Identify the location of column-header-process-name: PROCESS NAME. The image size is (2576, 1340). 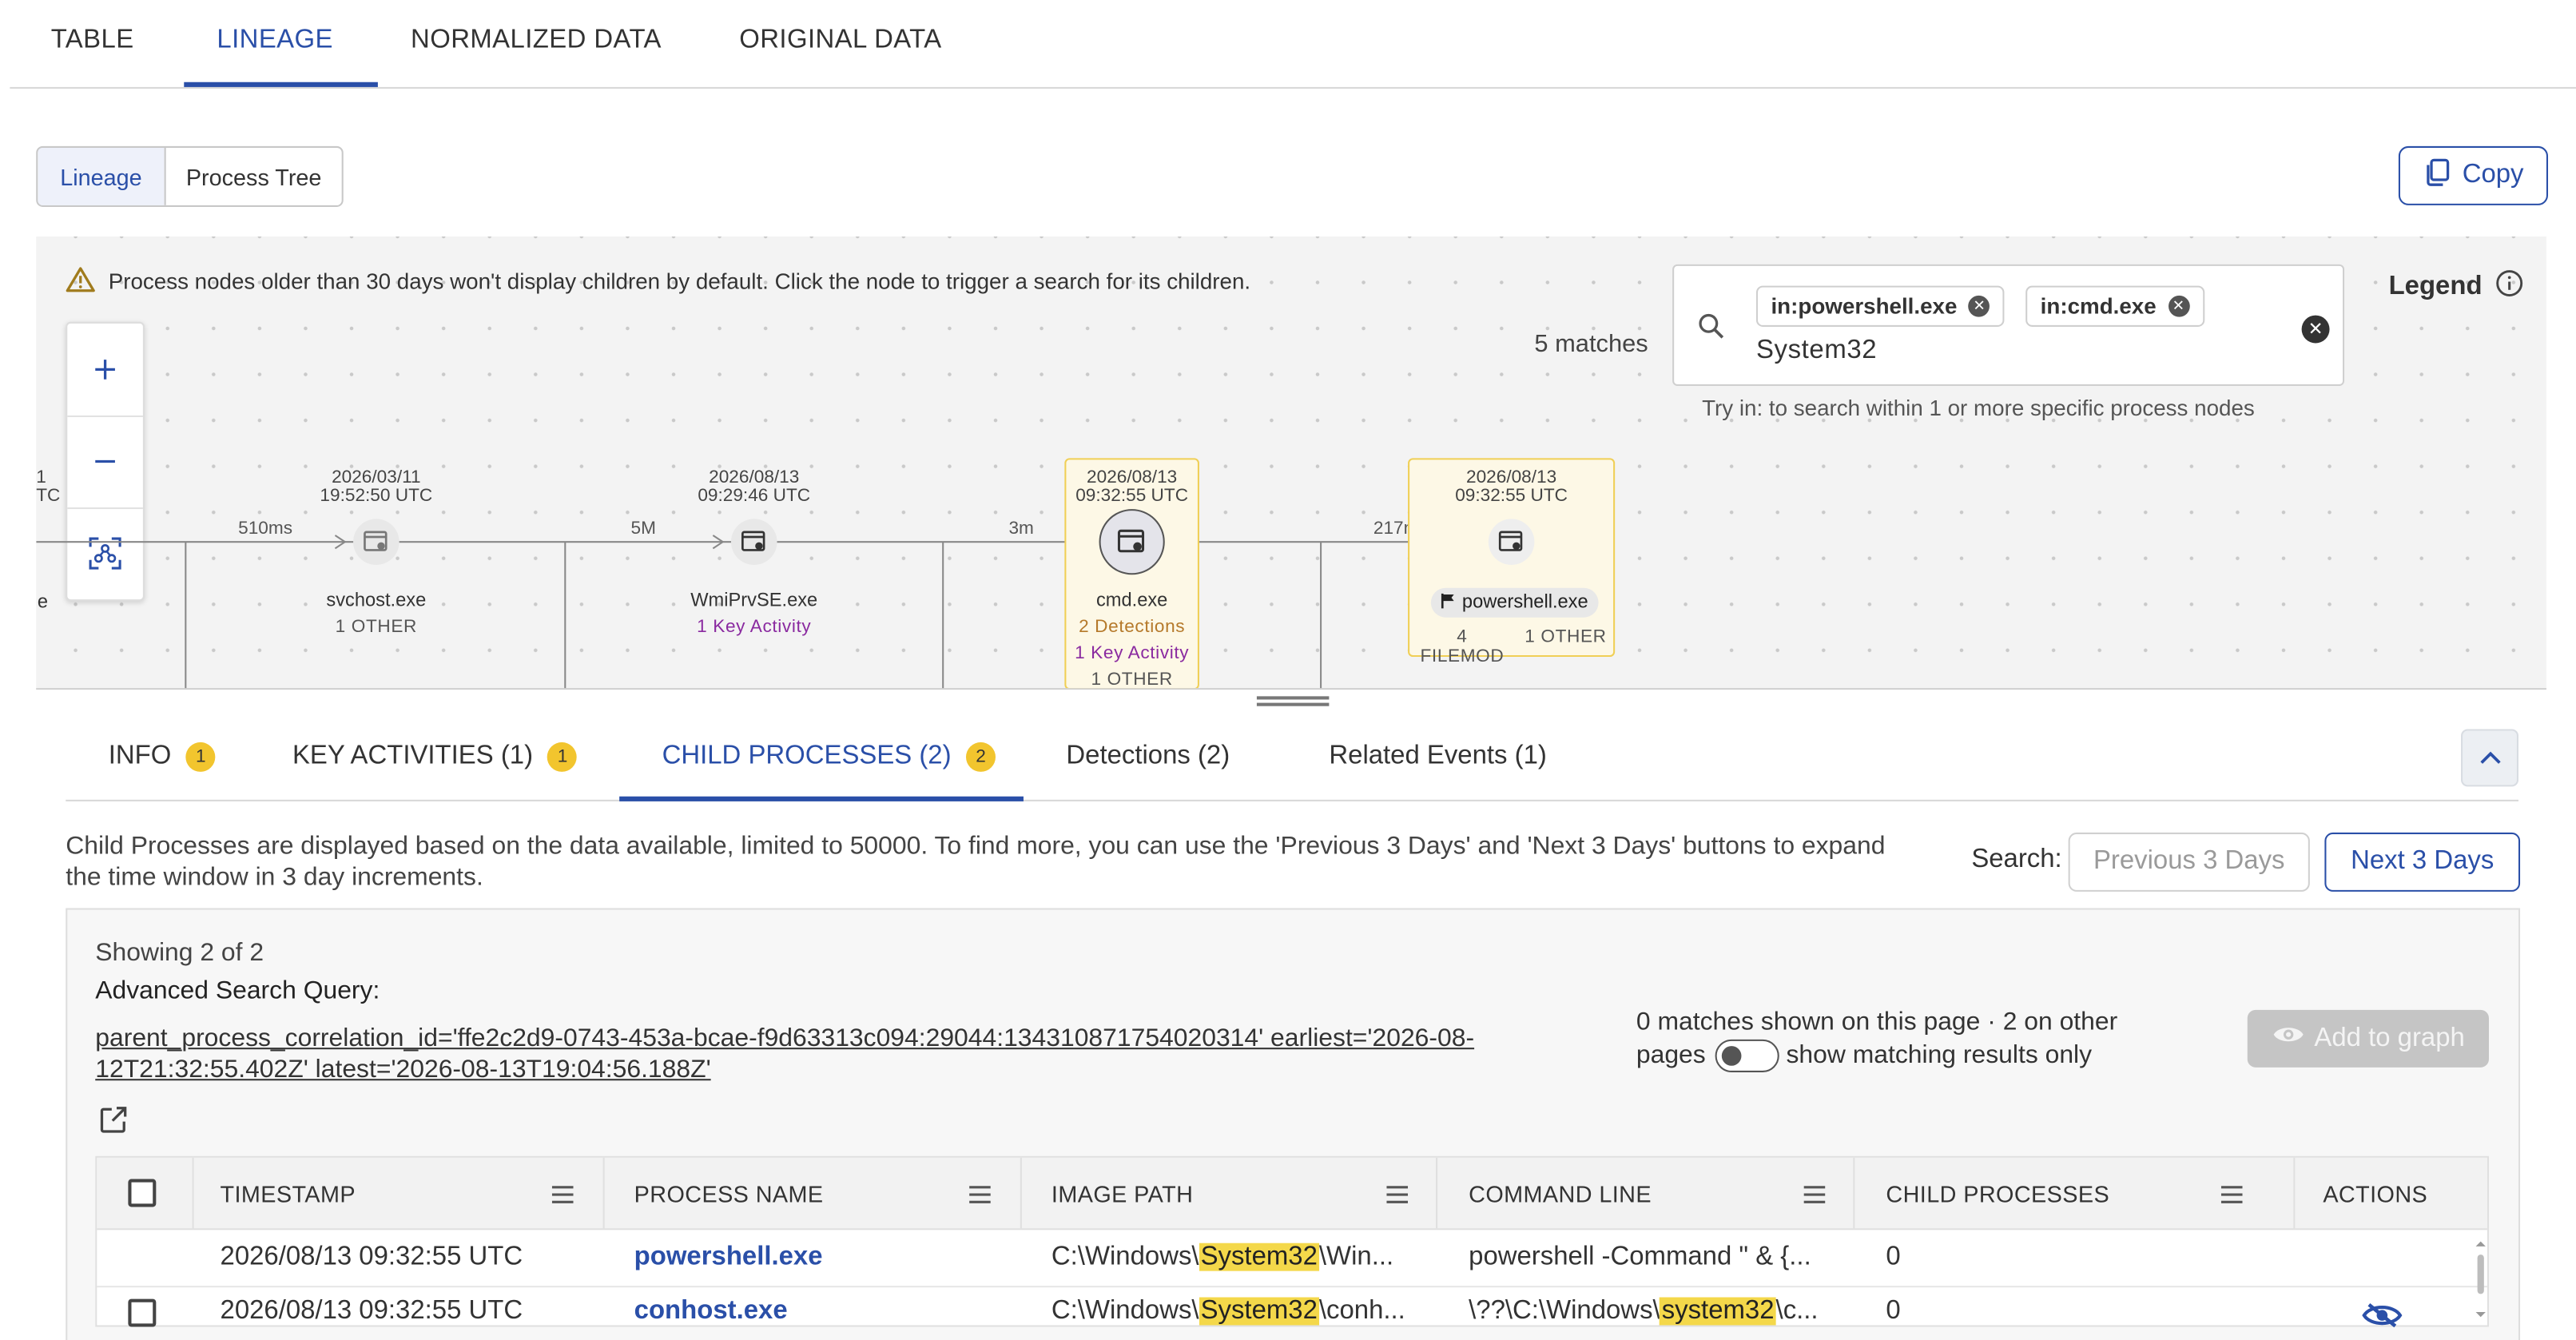
(729, 1194).